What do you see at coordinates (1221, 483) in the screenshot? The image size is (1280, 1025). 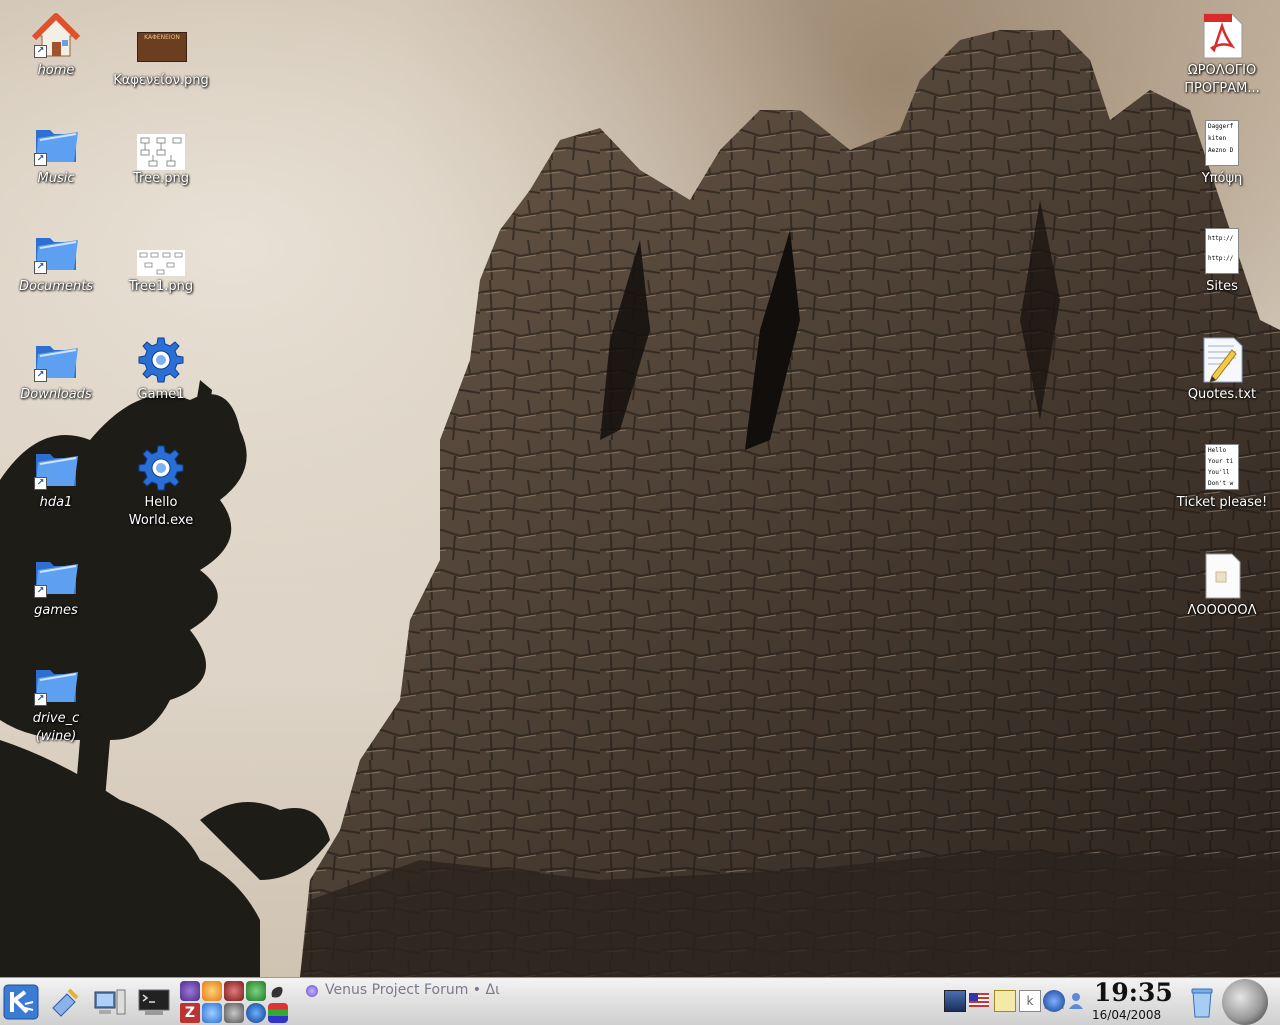 I see `doc-preview-line: Don't w` at bounding box center [1221, 483].